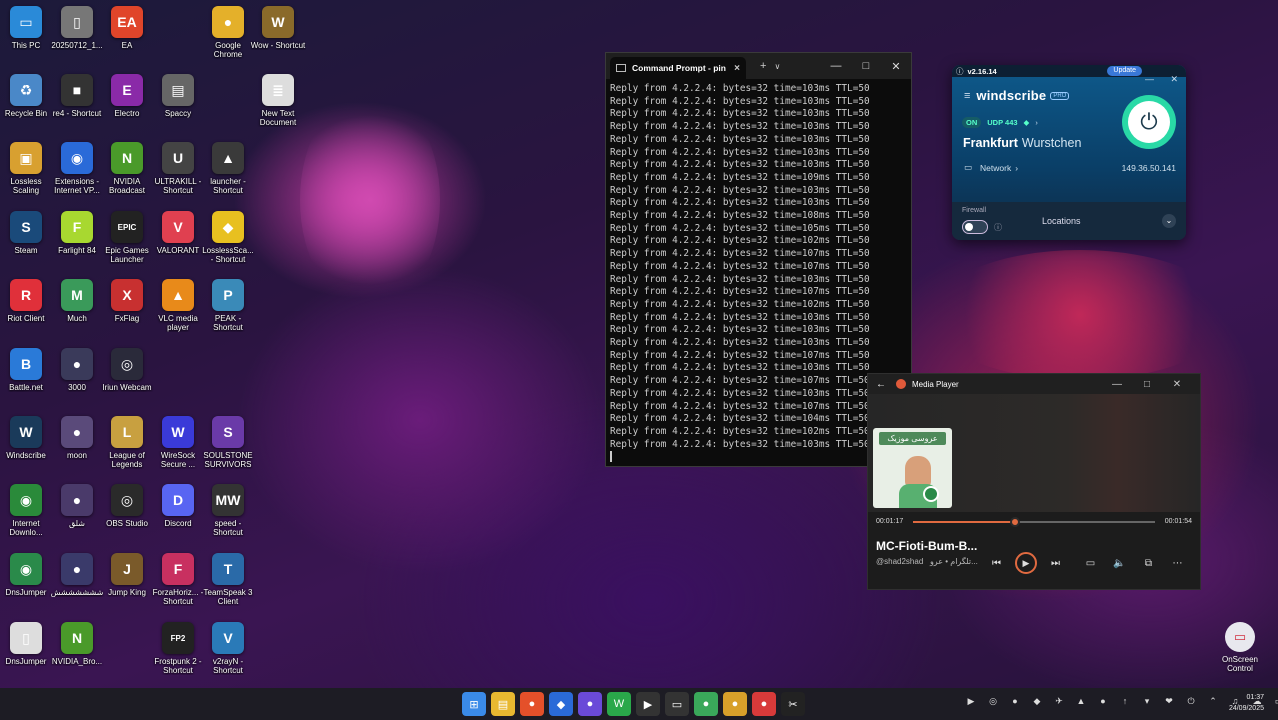  What do you see at coordinates (127, 575) in the screenshot?
I see `desktop-icon: J Jump King` at bounding box center [127, 575].